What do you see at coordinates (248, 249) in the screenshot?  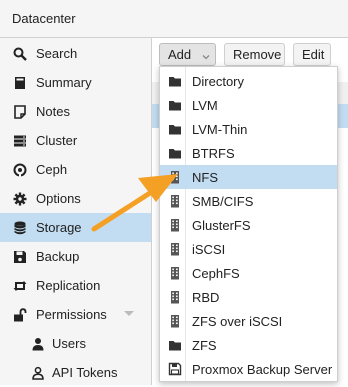 I see `menu-item-iscsi: iSCSI` at bounding box center [248, 249].